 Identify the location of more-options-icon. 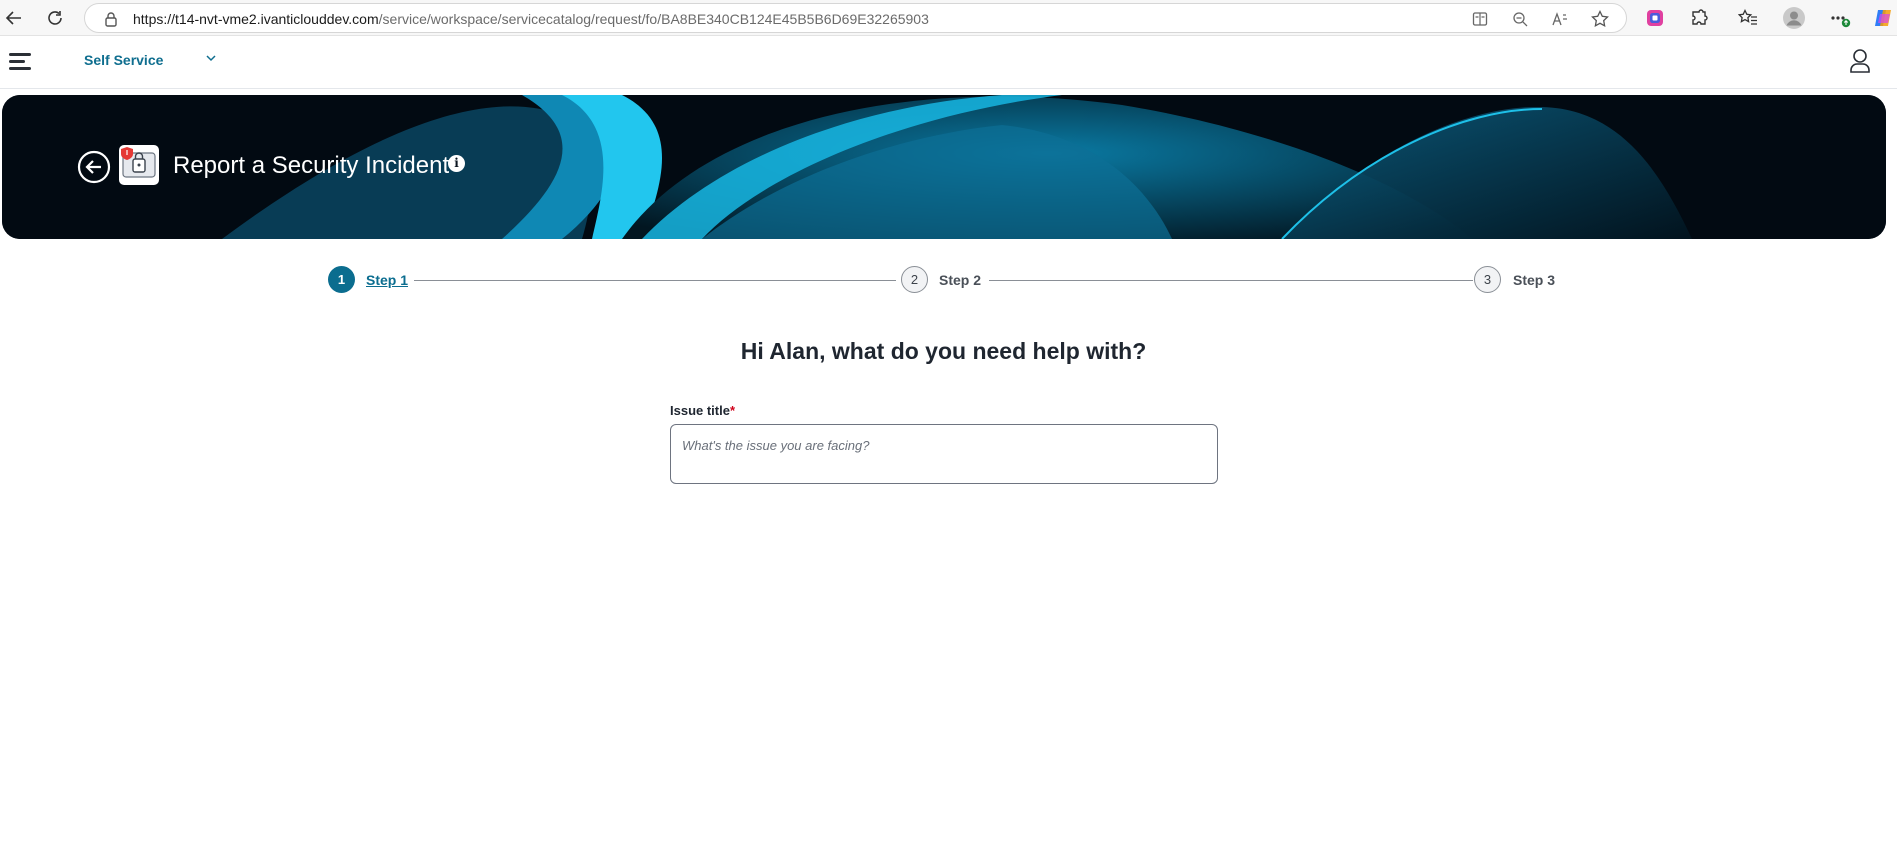
(1840, 18).